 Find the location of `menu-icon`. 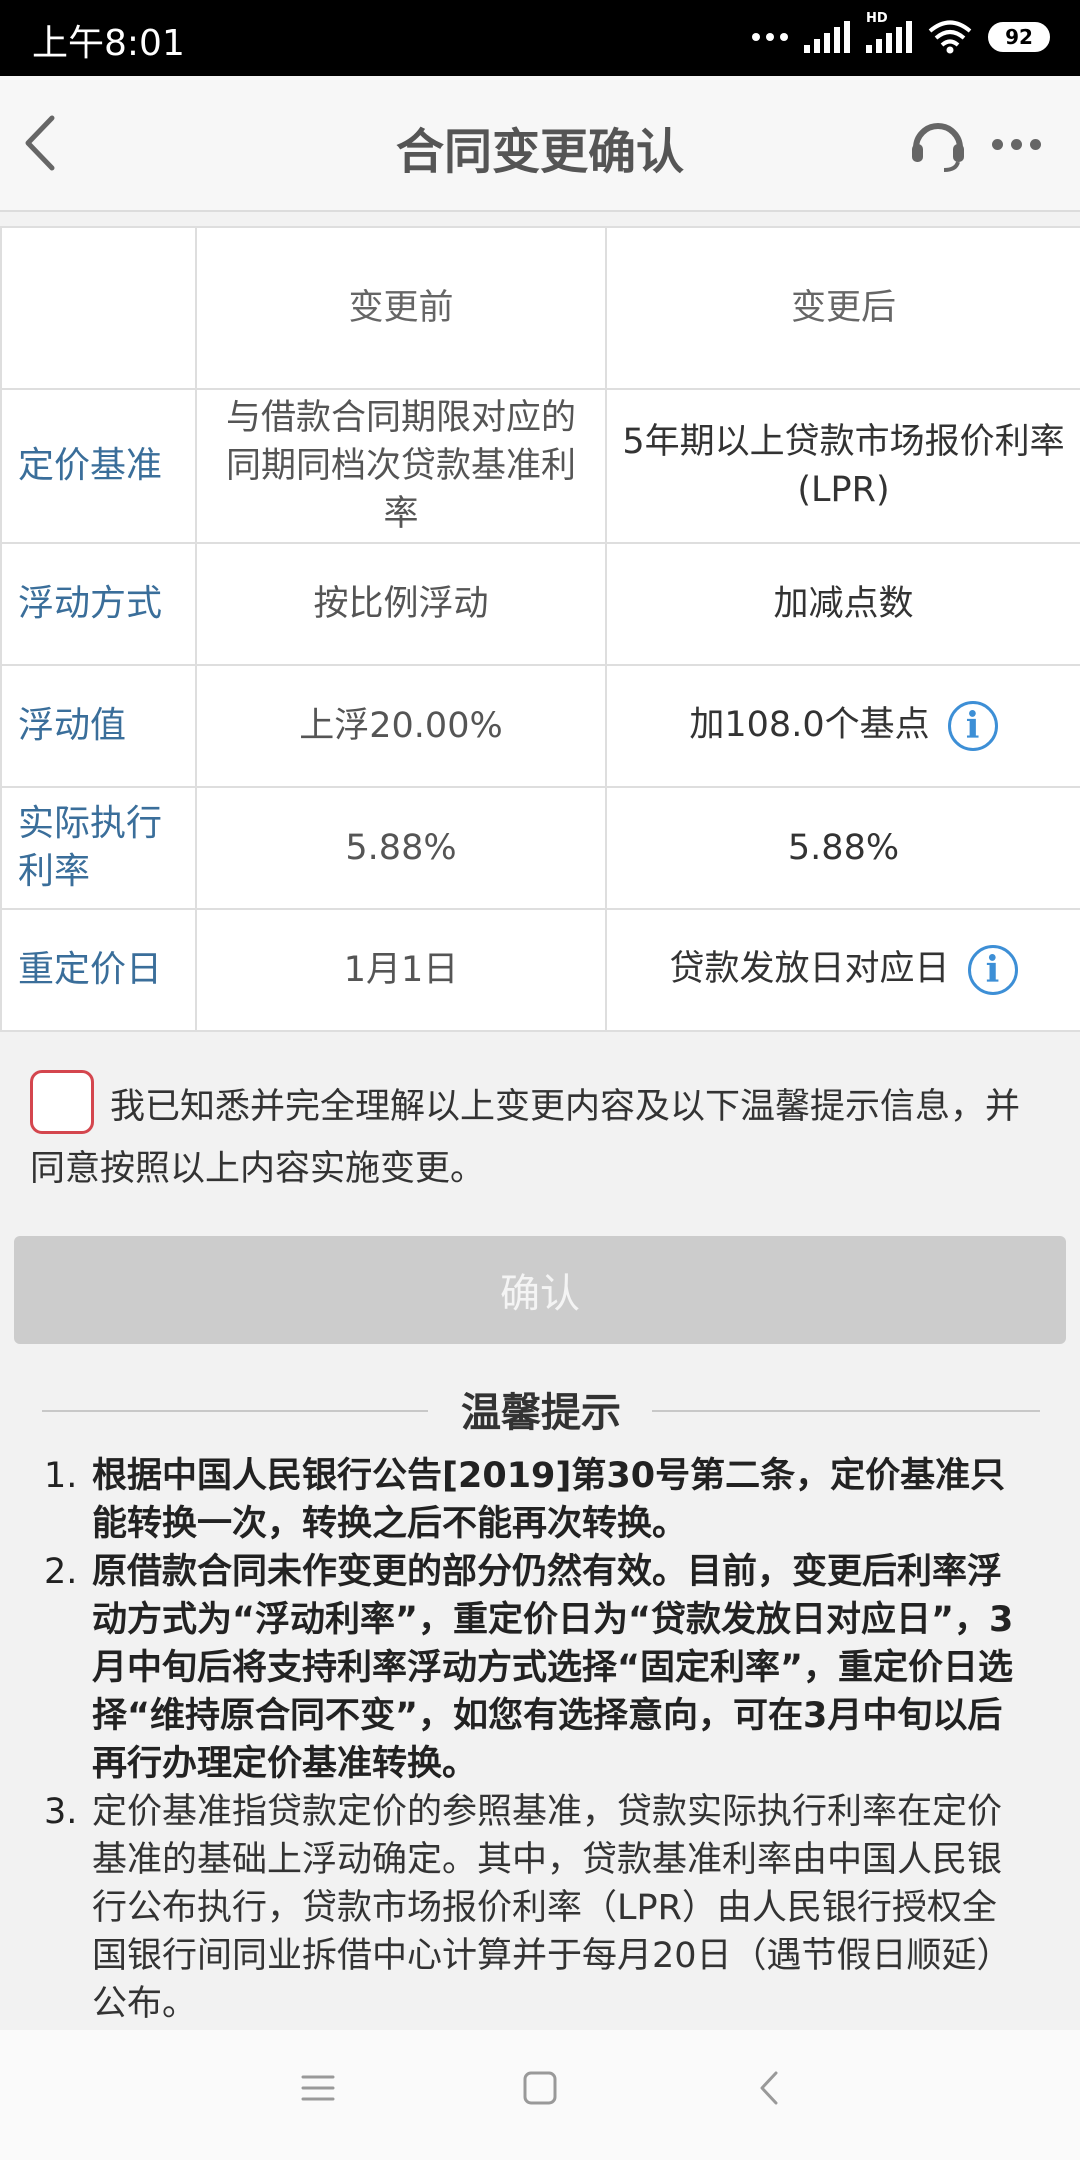

menu-icon is located at coordinates (318, 2088).